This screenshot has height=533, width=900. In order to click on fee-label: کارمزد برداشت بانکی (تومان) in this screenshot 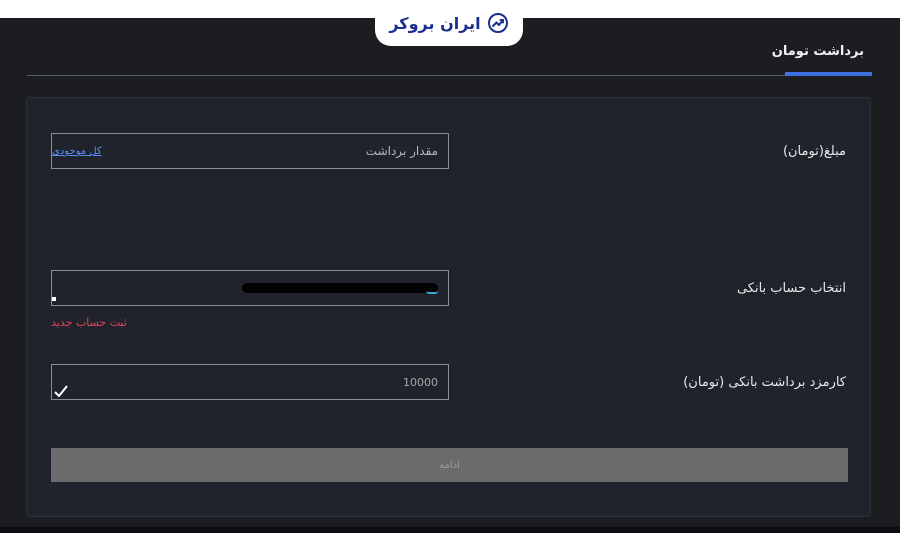, I will do `click(764, 382)`.